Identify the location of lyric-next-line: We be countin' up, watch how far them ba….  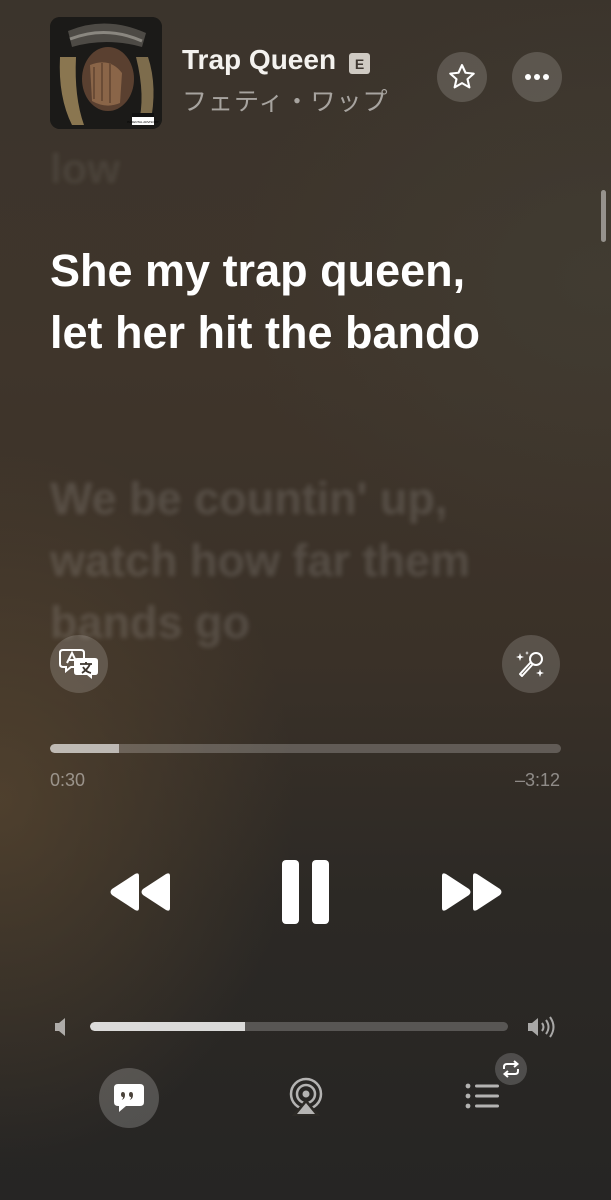
(285, 561).